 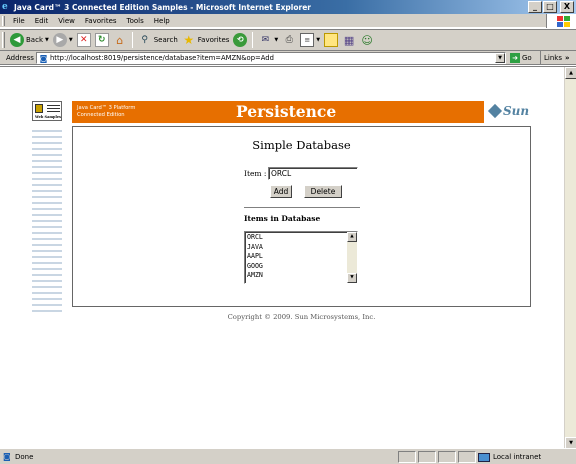 What do you see at coordinates (495, 111) in the screenshot?
I see `sun-diamond-icon` at bounding box center [495, 111].